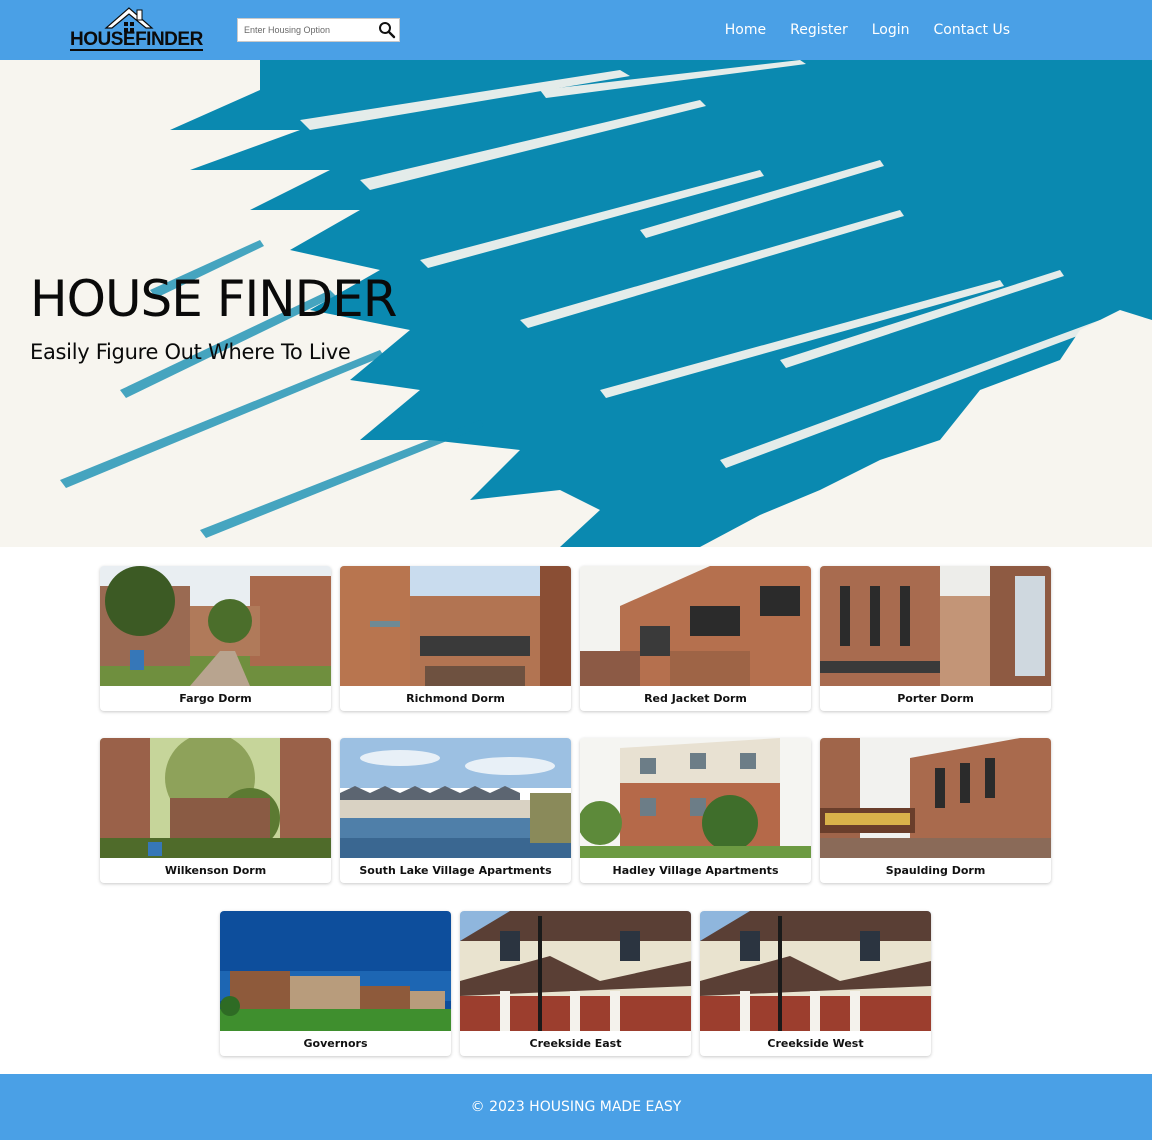  I want to click on site-logo: HOUSEFINDER, so click(136, 30).